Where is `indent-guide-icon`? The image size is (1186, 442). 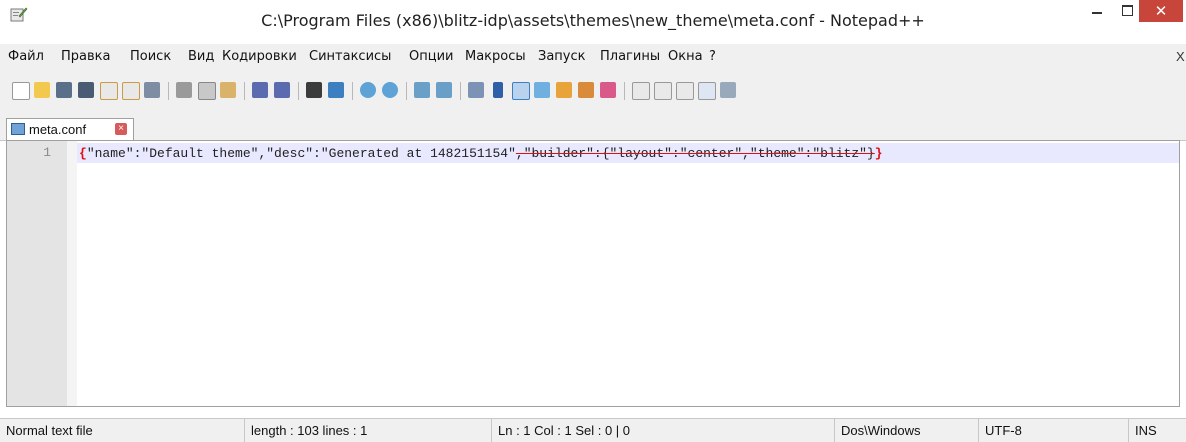 indent-guide-icon is located at coordinates (521, 91).